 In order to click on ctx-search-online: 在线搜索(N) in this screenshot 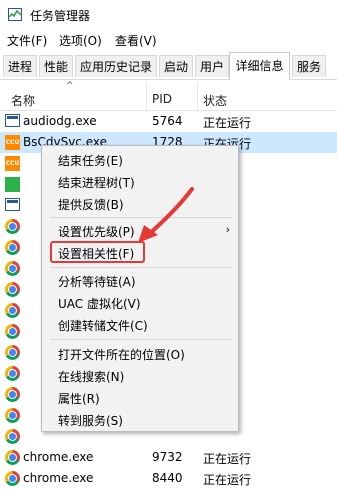, I will do `click(140, 376)`.